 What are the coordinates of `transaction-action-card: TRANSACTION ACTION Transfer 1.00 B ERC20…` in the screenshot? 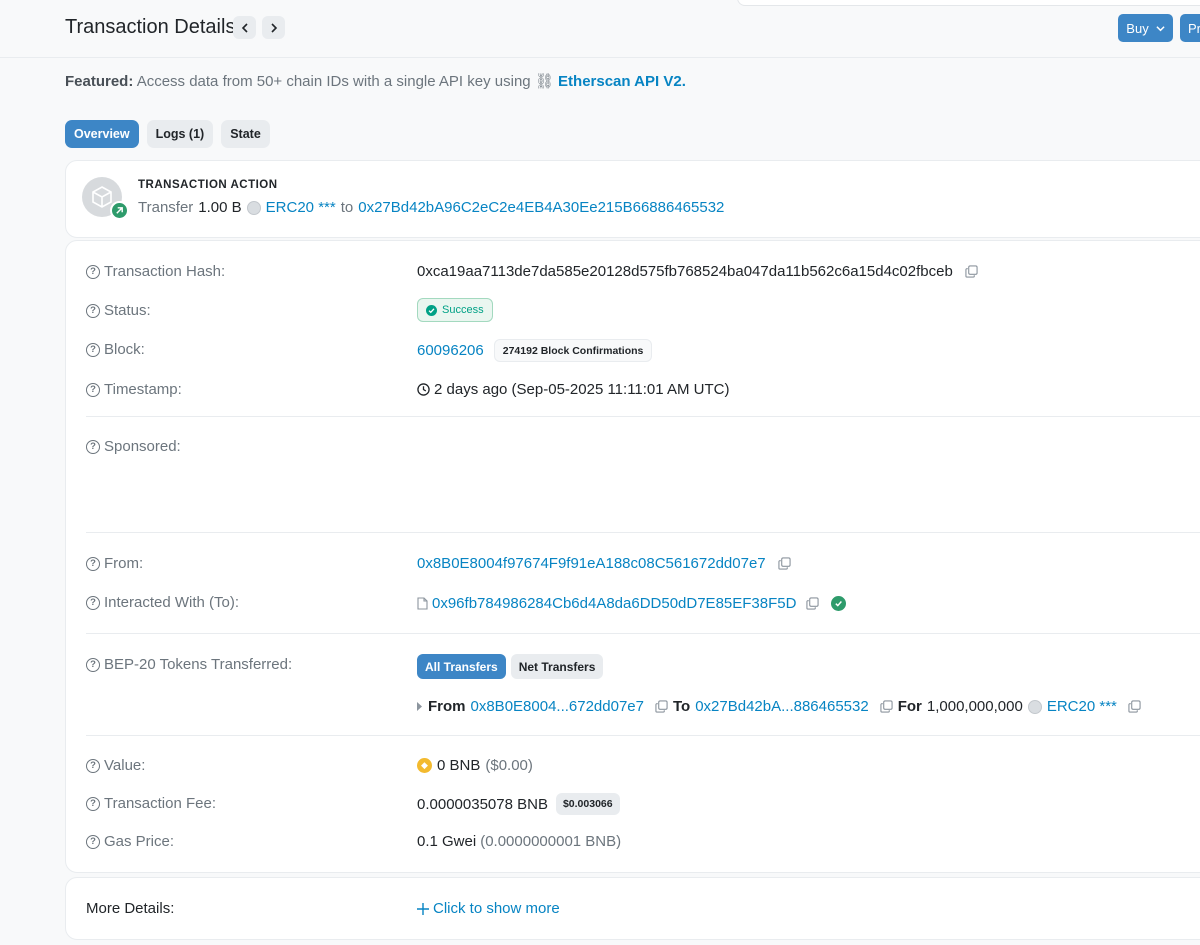 It's located at (632, 199).